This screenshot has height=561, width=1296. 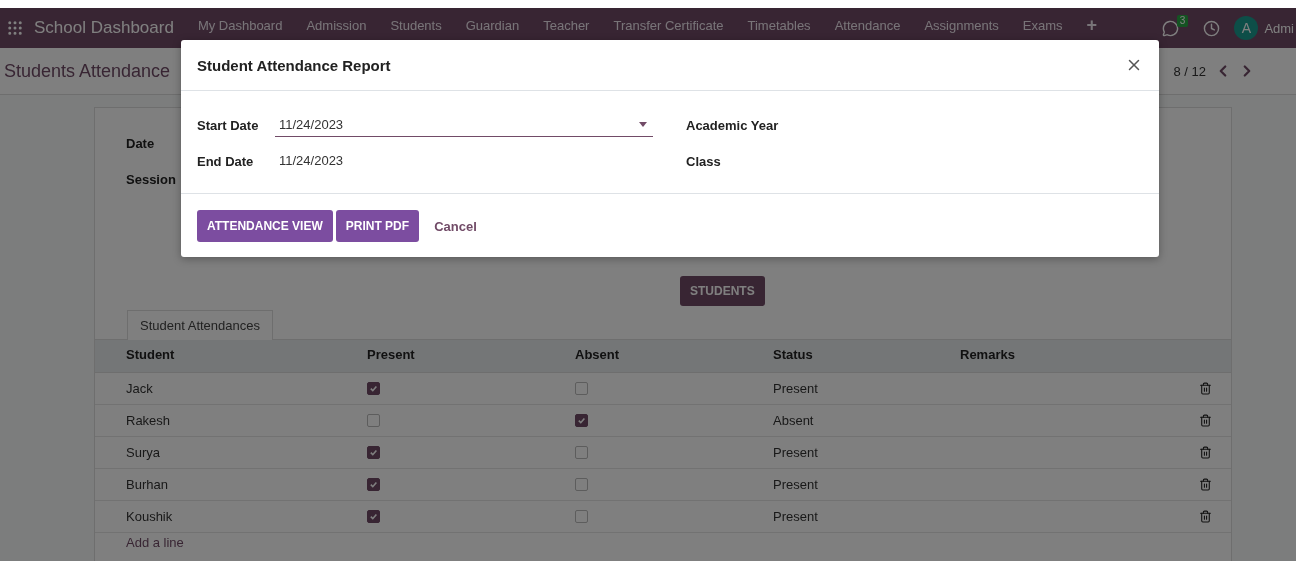 I want to click on primary-button: ATTENDANCE VIEW, so click(x=265, y=226).